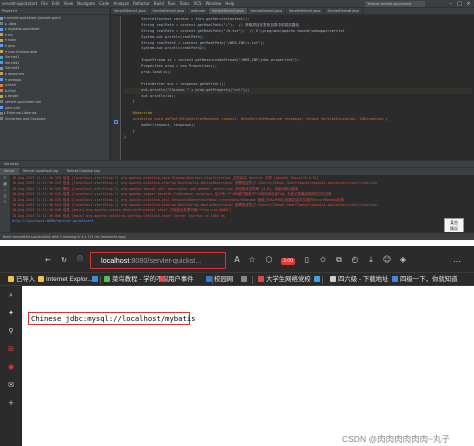 This screenshot has width=474, height=446. Describe the element at coordinates (141, 3) in the screenshot. I see `menu-item: Refactor` at that location.